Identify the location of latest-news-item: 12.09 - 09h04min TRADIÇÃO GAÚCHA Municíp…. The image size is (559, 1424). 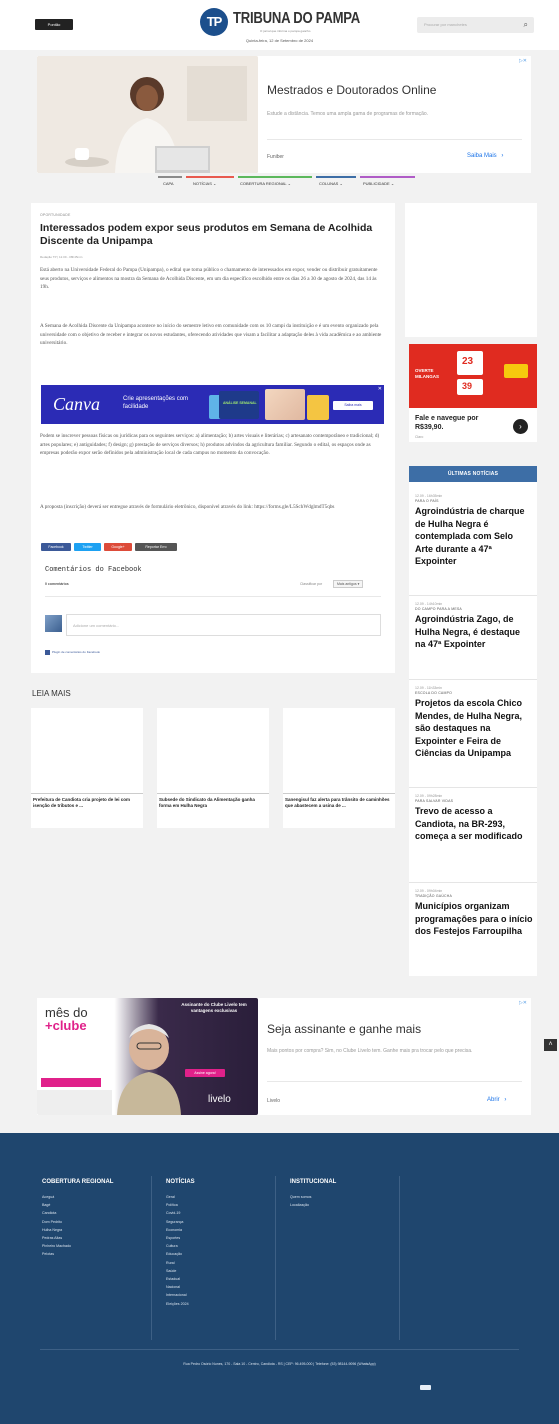
(474, 913).